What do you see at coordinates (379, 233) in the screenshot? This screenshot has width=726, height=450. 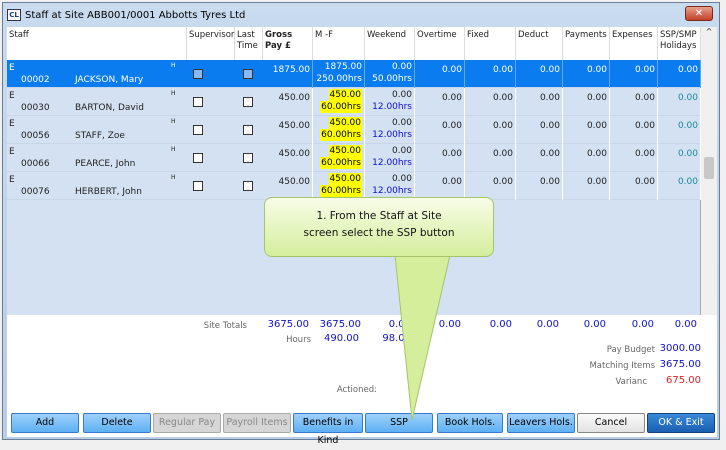 I see `callout-line-2: screen select the SSP button` at bounding box center [379, 233].